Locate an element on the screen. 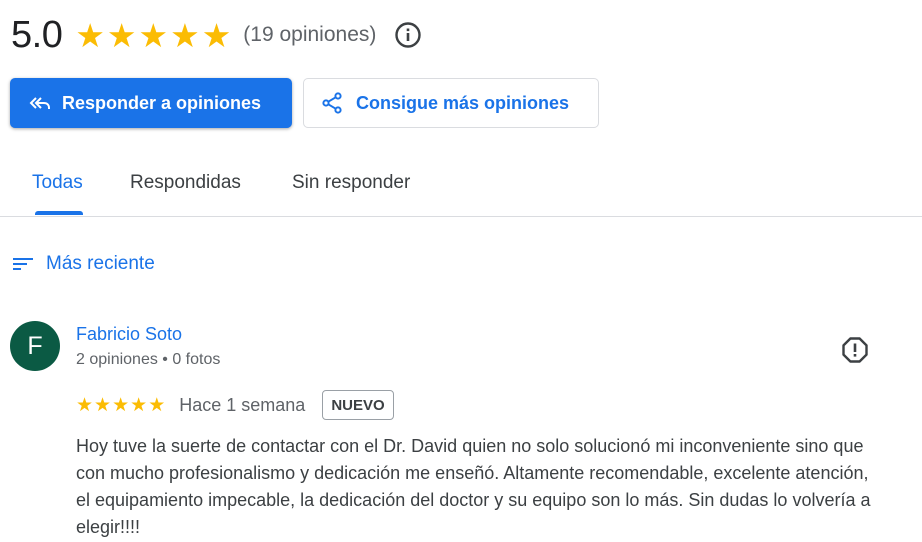 This screenshot has height=542, width=922. review-rating-row: ★ ★ ★ ★ ★ Hace 1 semana NUEVO is located at coordinates (235, 405).